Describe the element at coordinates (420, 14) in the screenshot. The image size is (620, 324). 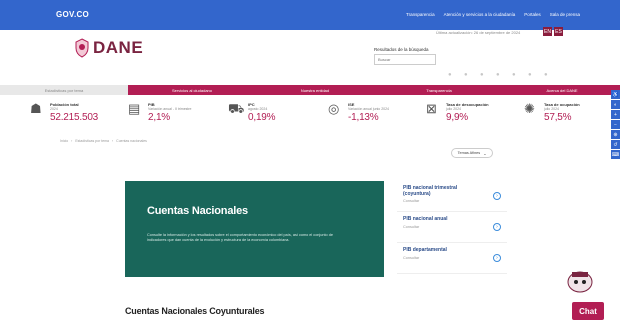
I see `gov-link-transparencia: Transparencia` at that location.